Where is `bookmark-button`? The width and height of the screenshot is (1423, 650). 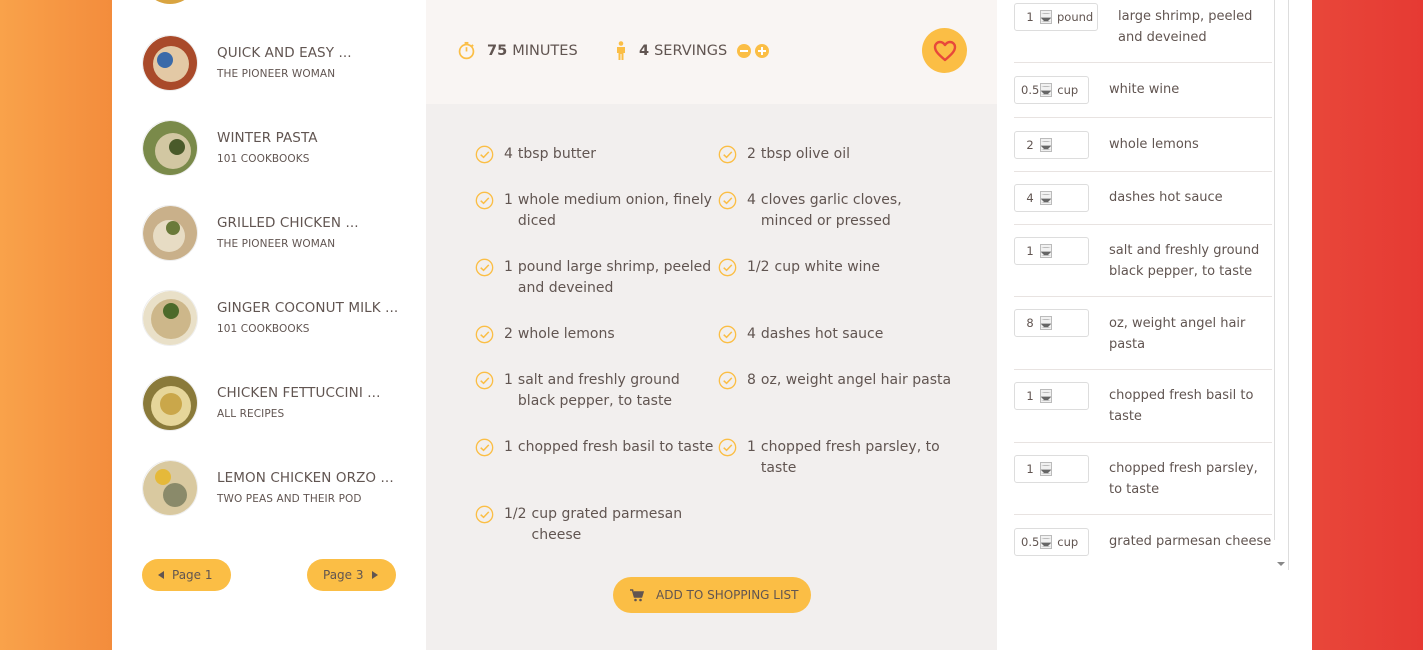
bookmark-button is located at coordinates (944, 50).